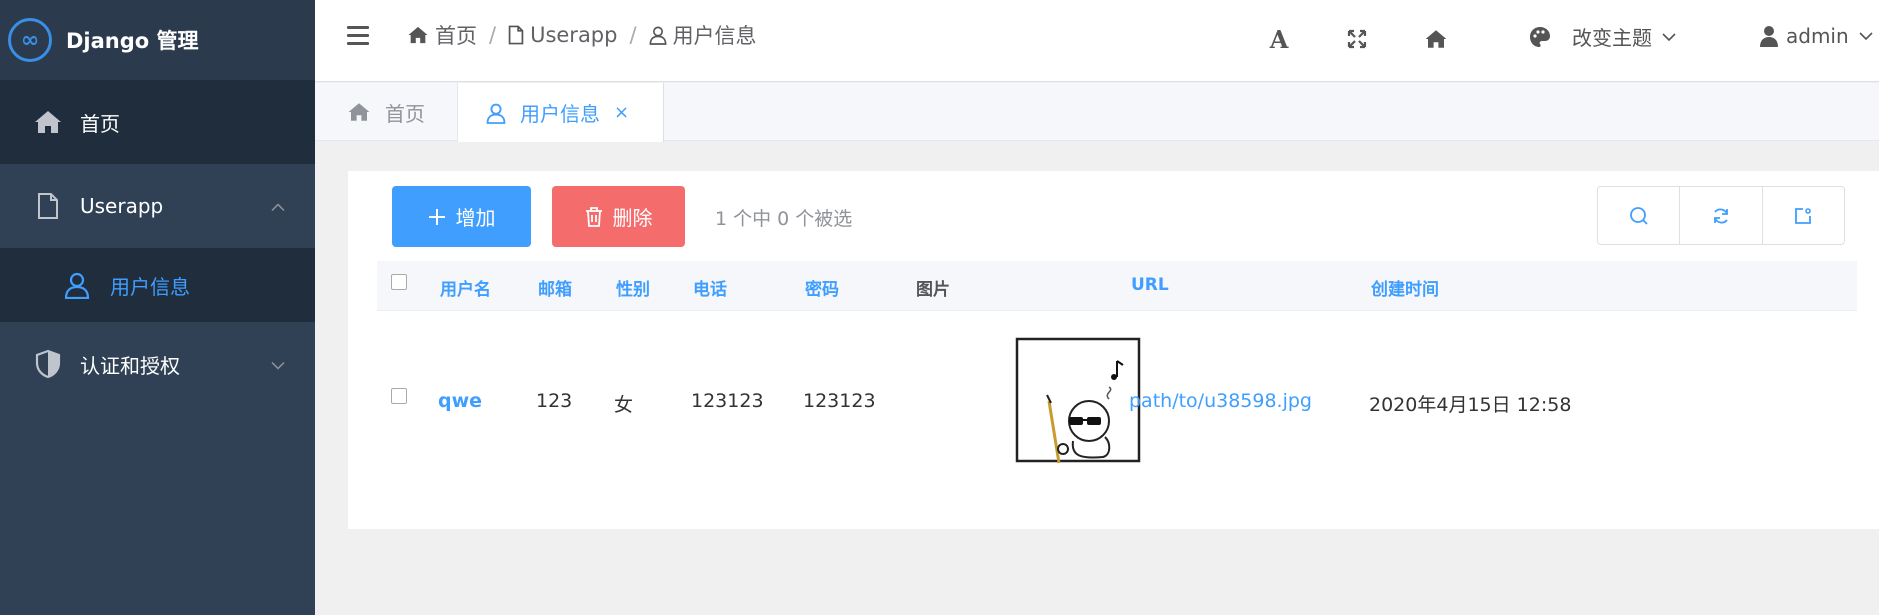 Image resolution: width=1879 pixels, height=615 pixels. What do you see at coordinates (710, 287) in the screenshot?
I see `column-header-phone: 电话` at bounding box center [710, 287].